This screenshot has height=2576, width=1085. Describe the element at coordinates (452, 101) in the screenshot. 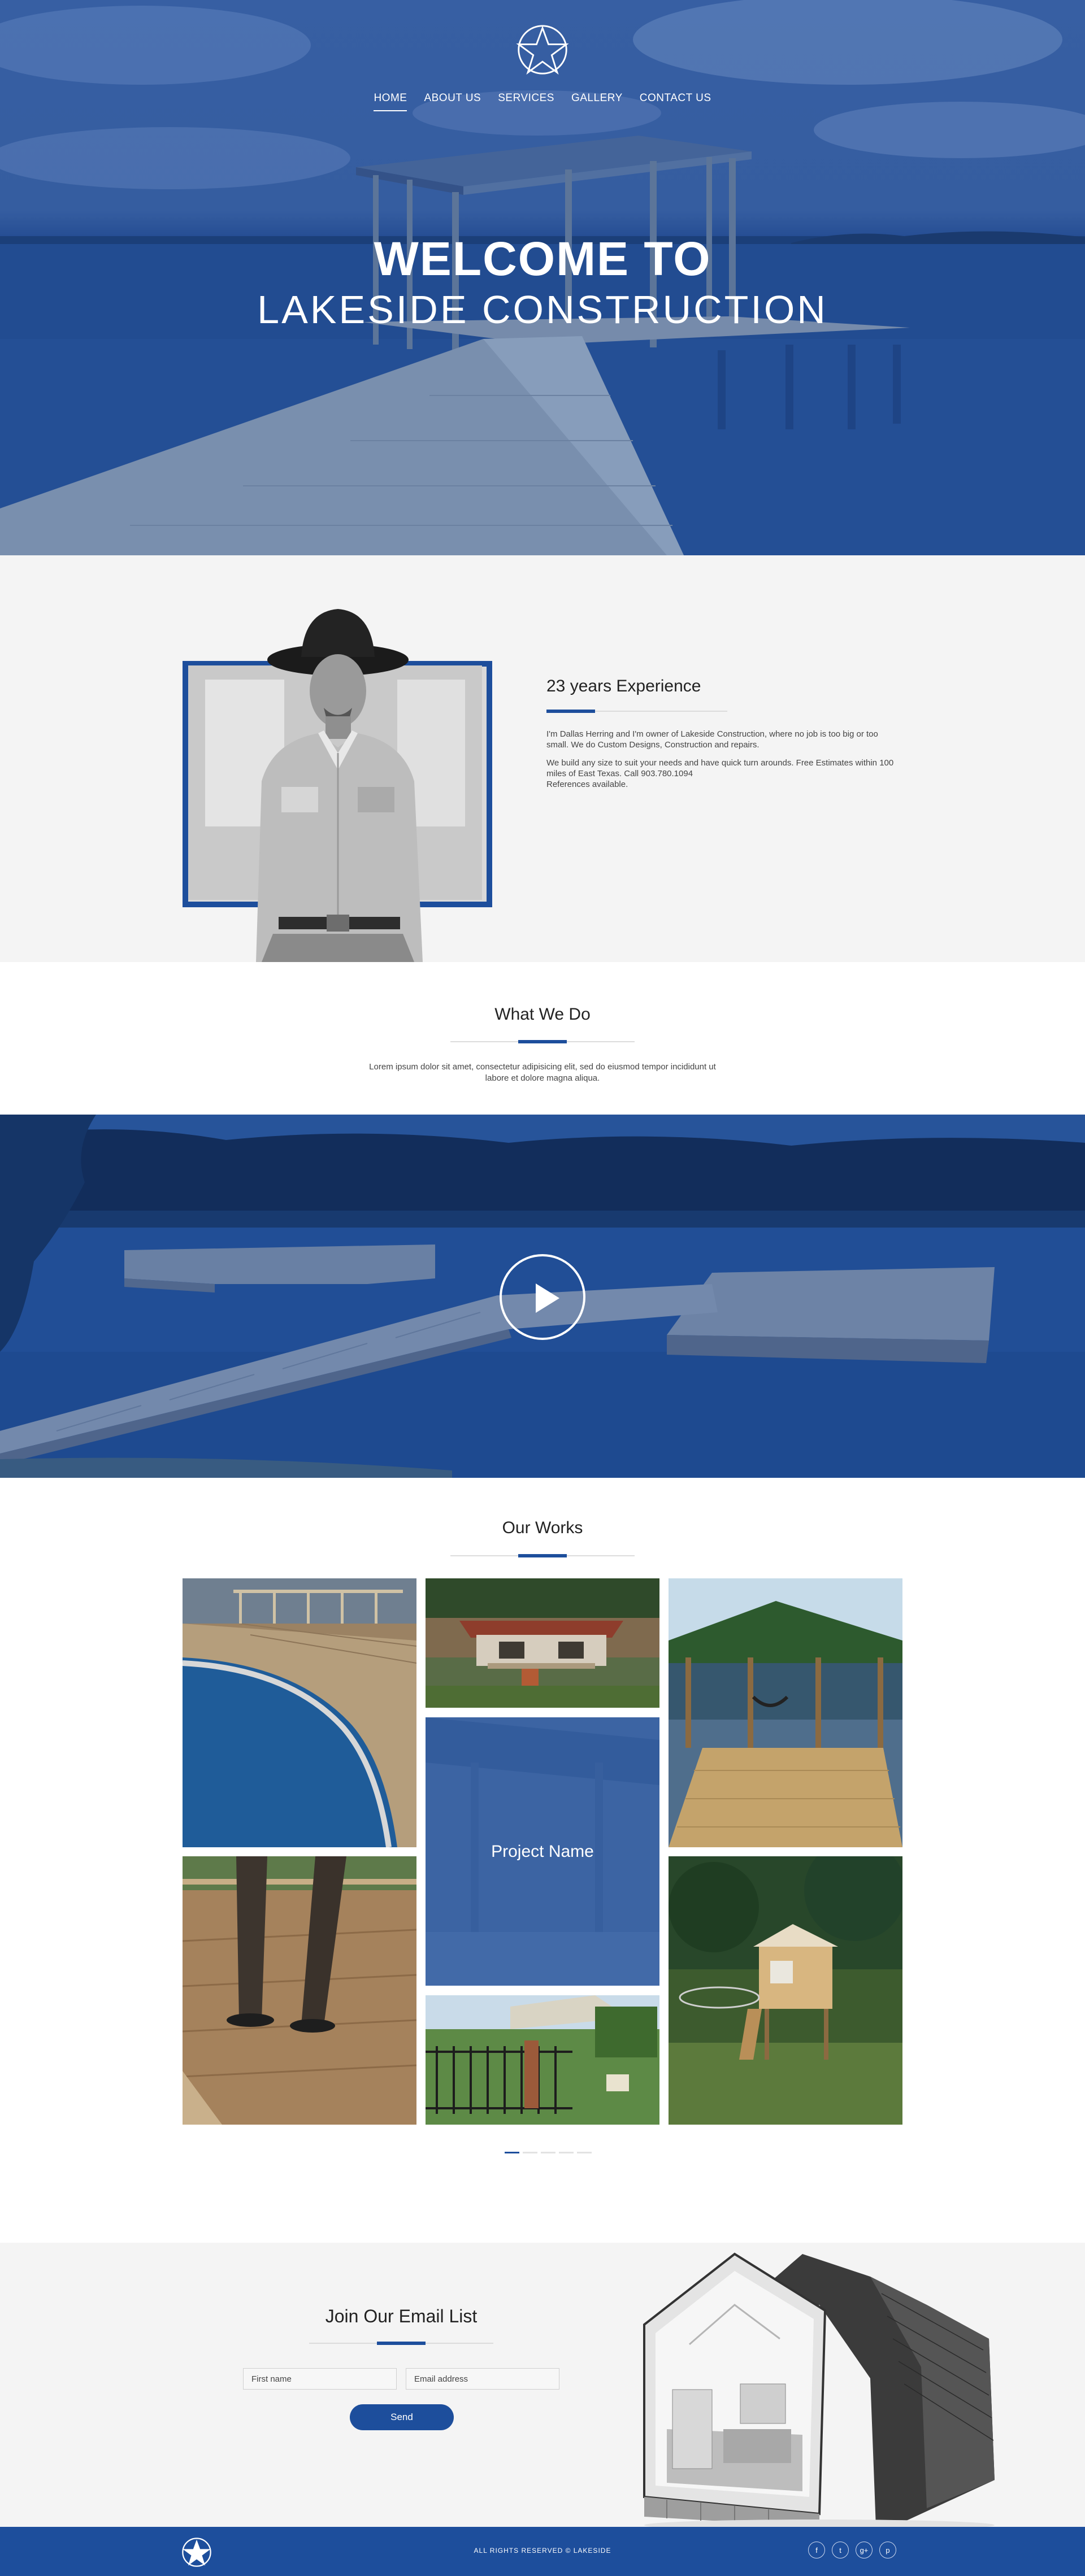

I see `nav-about-us: ABOUT US` at that location.